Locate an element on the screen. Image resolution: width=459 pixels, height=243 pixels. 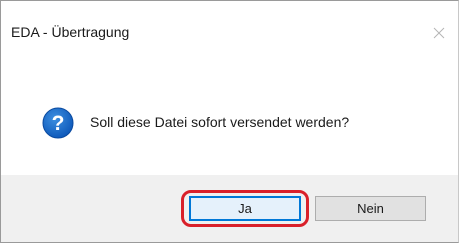
yes-button: Ja is located at coordinates (245, 208).